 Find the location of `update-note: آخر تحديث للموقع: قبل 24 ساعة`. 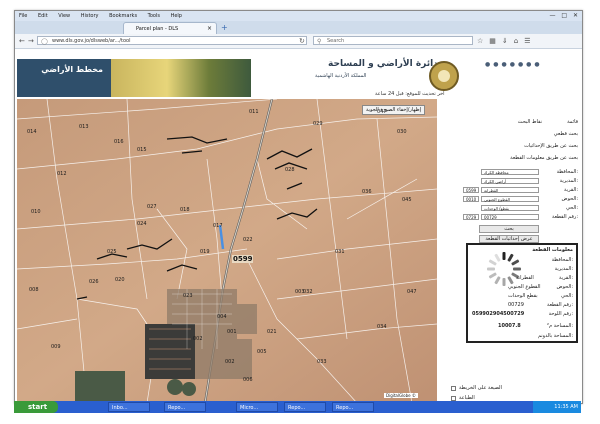

update-note: آخر تحديث للموقع: قبل 24 ساعة is located at coordinates (410, 94).